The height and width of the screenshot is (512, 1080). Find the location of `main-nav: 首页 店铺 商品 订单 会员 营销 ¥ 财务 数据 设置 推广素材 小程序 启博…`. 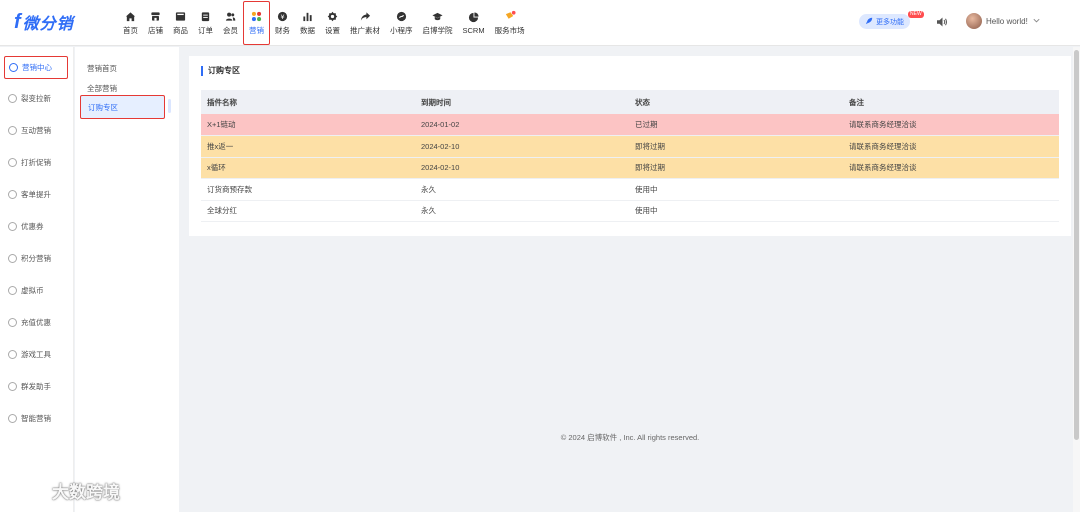

main-nav: 首页 店铺 商品 订单 会员 营销 ¥ 财务 数据 设置 推广素材 小程序 启博… is located at coordinates (324, 23).